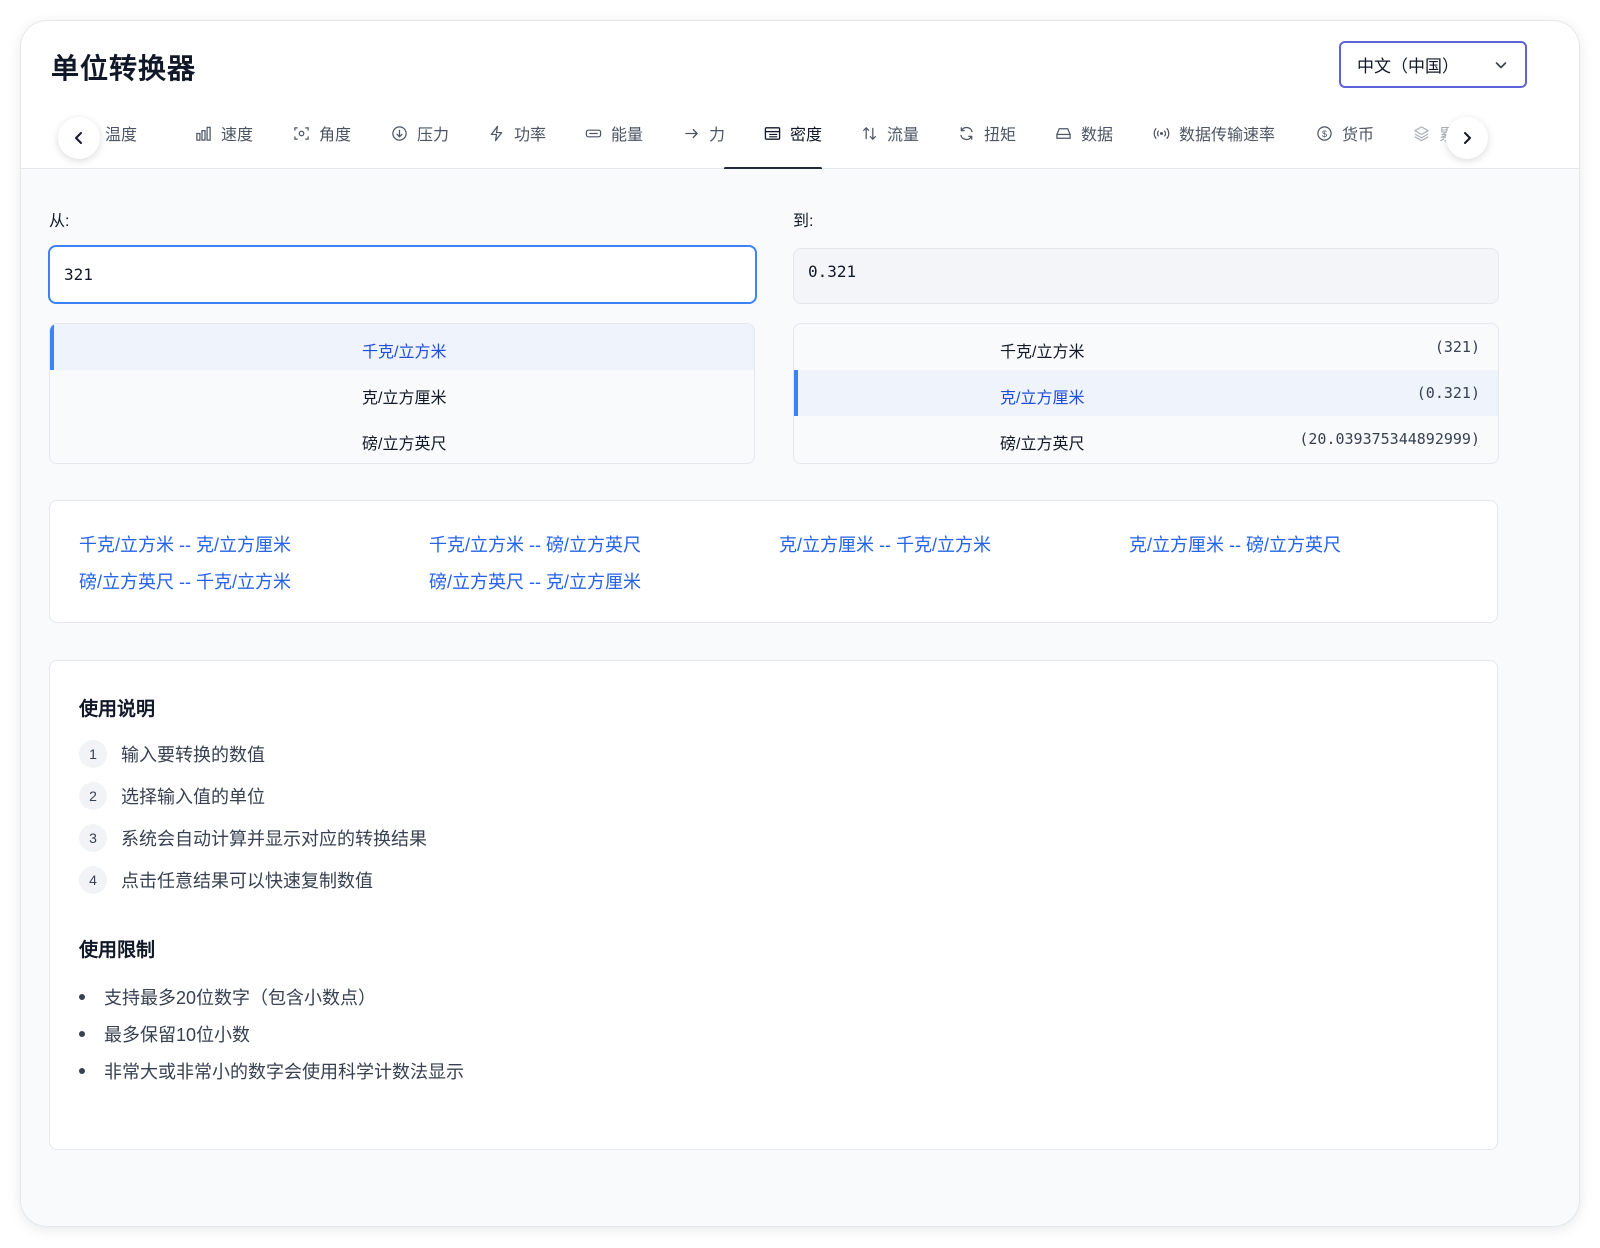 Image resolution: width=1600 pixels, height=1248 pixels. What do you see at coordinates (79, 138) in the screenshot?
I see `tabs-scroll-left-button` at bounding box center [79, 138].